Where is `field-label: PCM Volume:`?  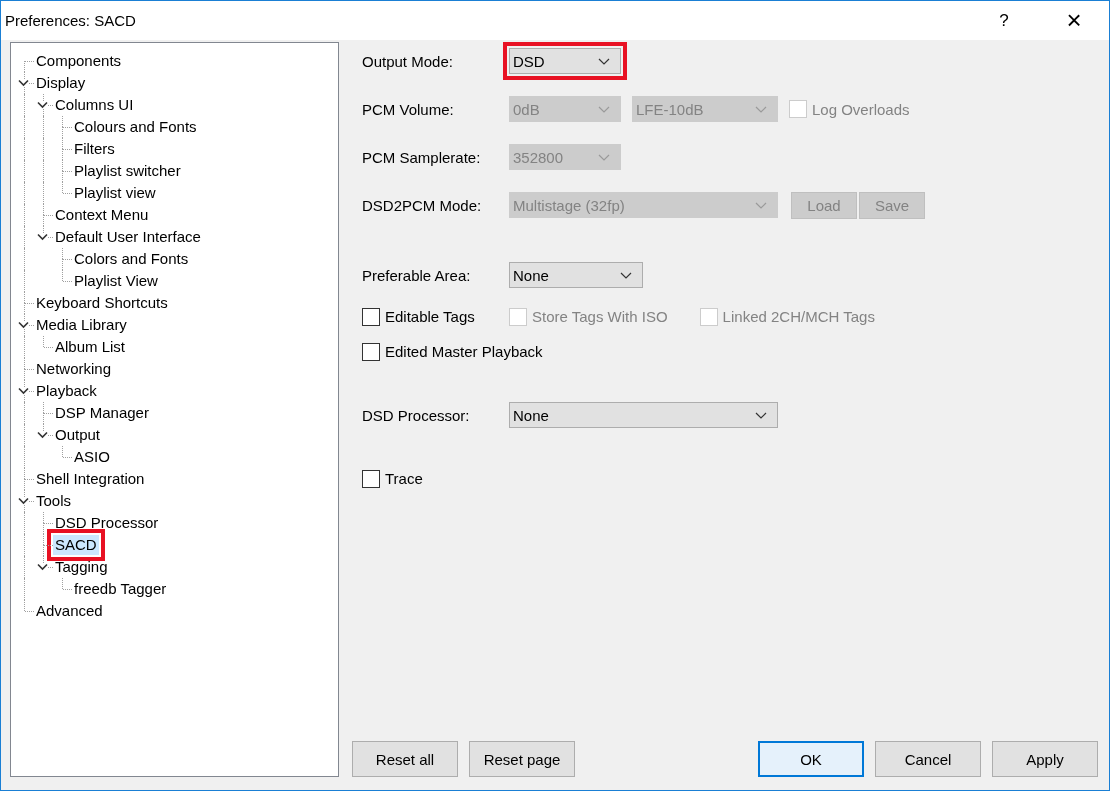 field-label: PCM Volume: is located at coordinates (408, 109).